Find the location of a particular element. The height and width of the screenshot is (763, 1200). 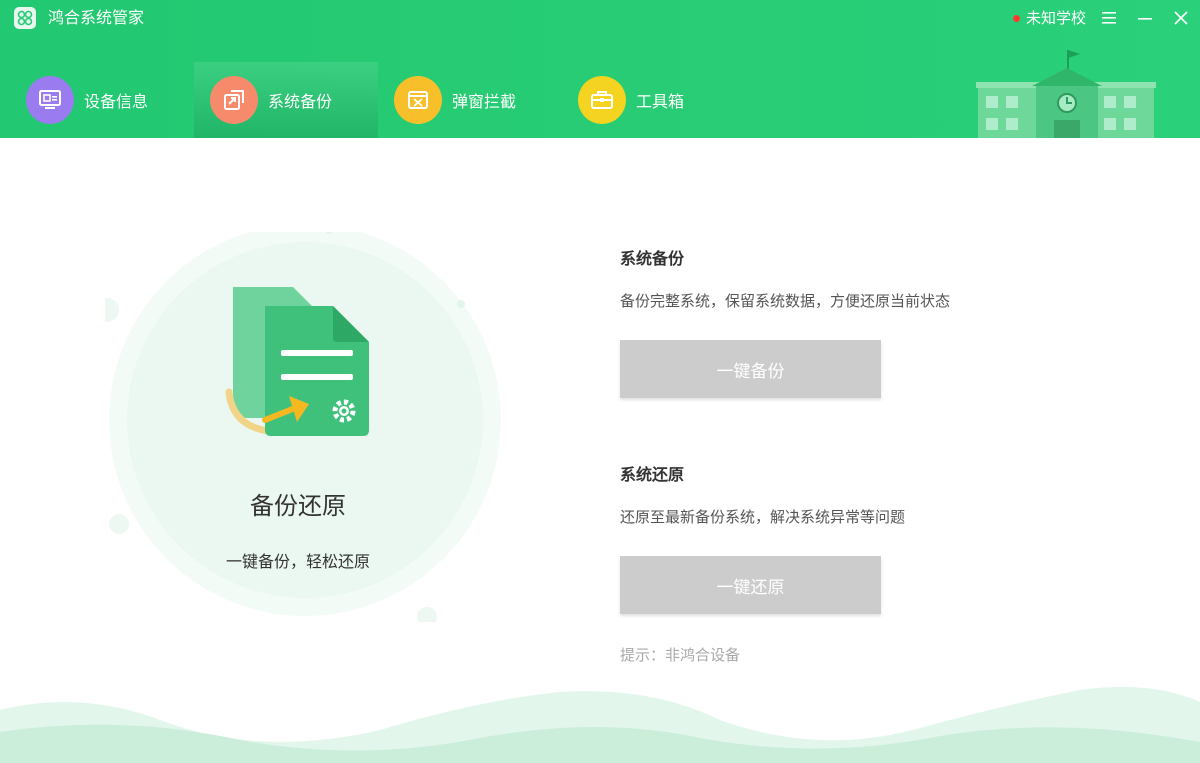

close-icon is located at coordinates (1181, 18).